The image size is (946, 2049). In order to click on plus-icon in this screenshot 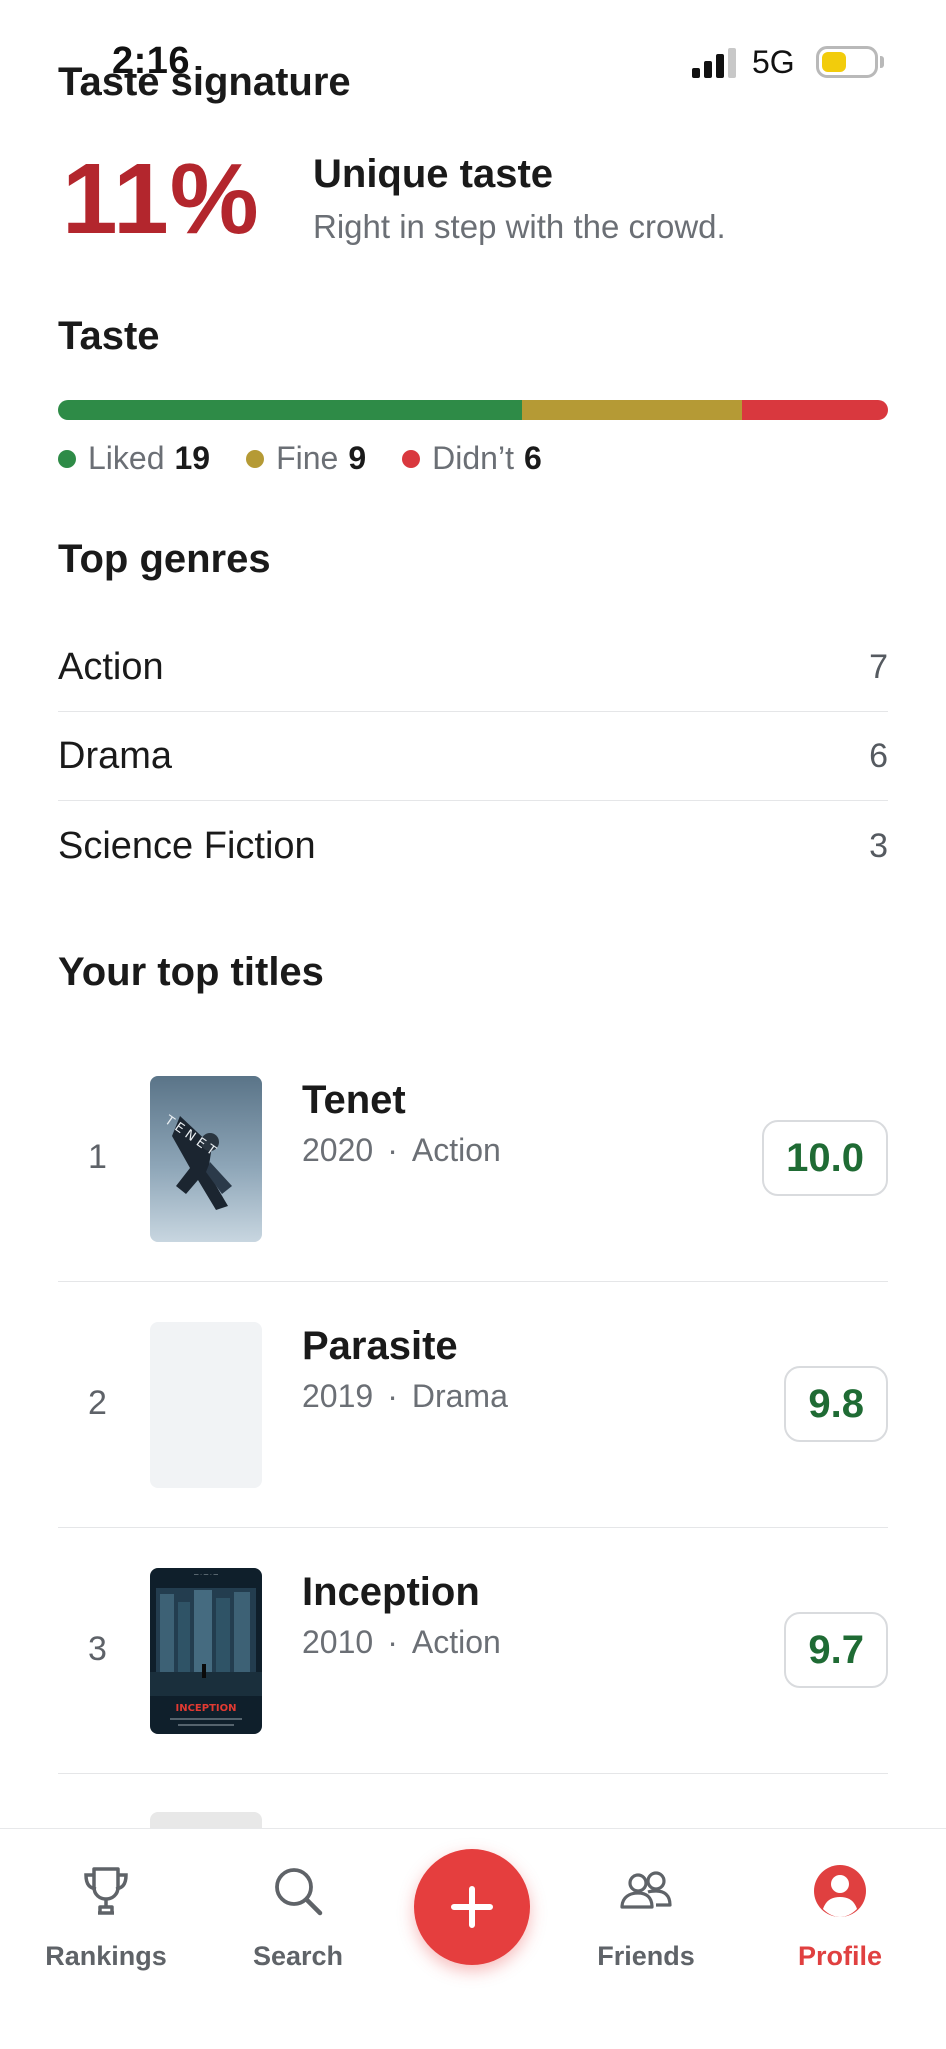, I will do `click(472, 1907)`.